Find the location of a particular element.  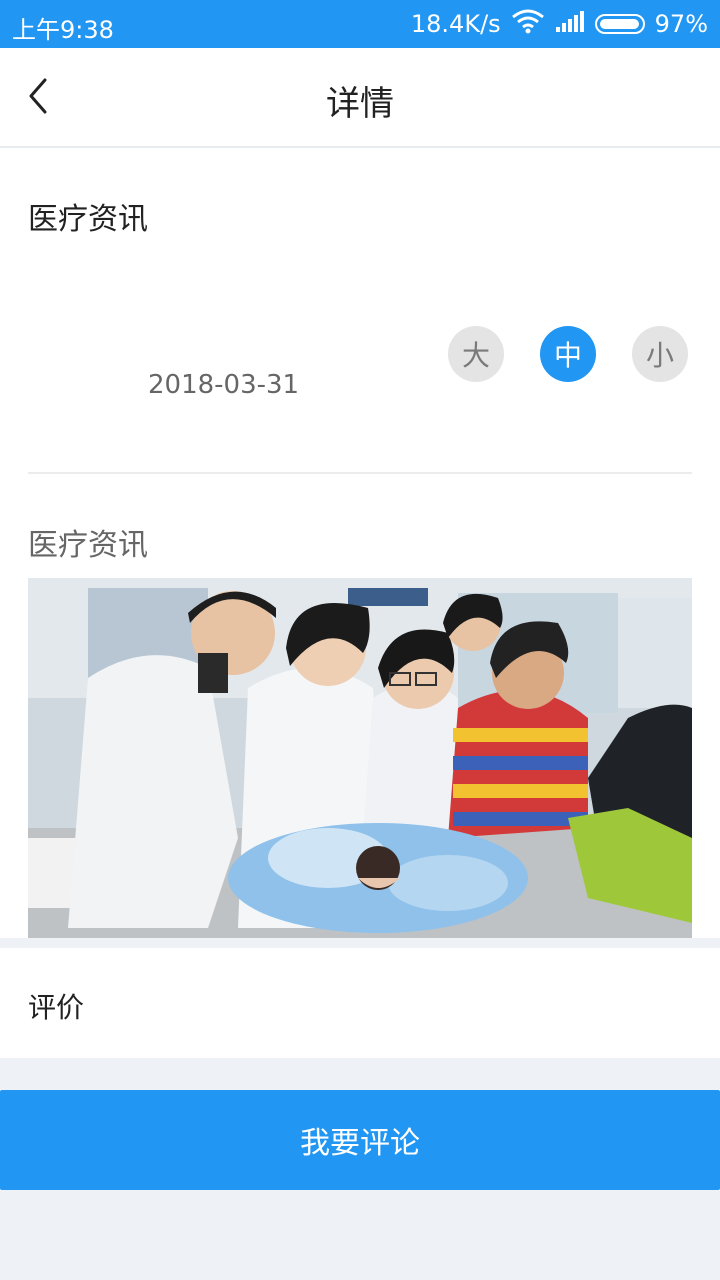

comment-button: 我要评论 is located at coordinates (360, 1140).